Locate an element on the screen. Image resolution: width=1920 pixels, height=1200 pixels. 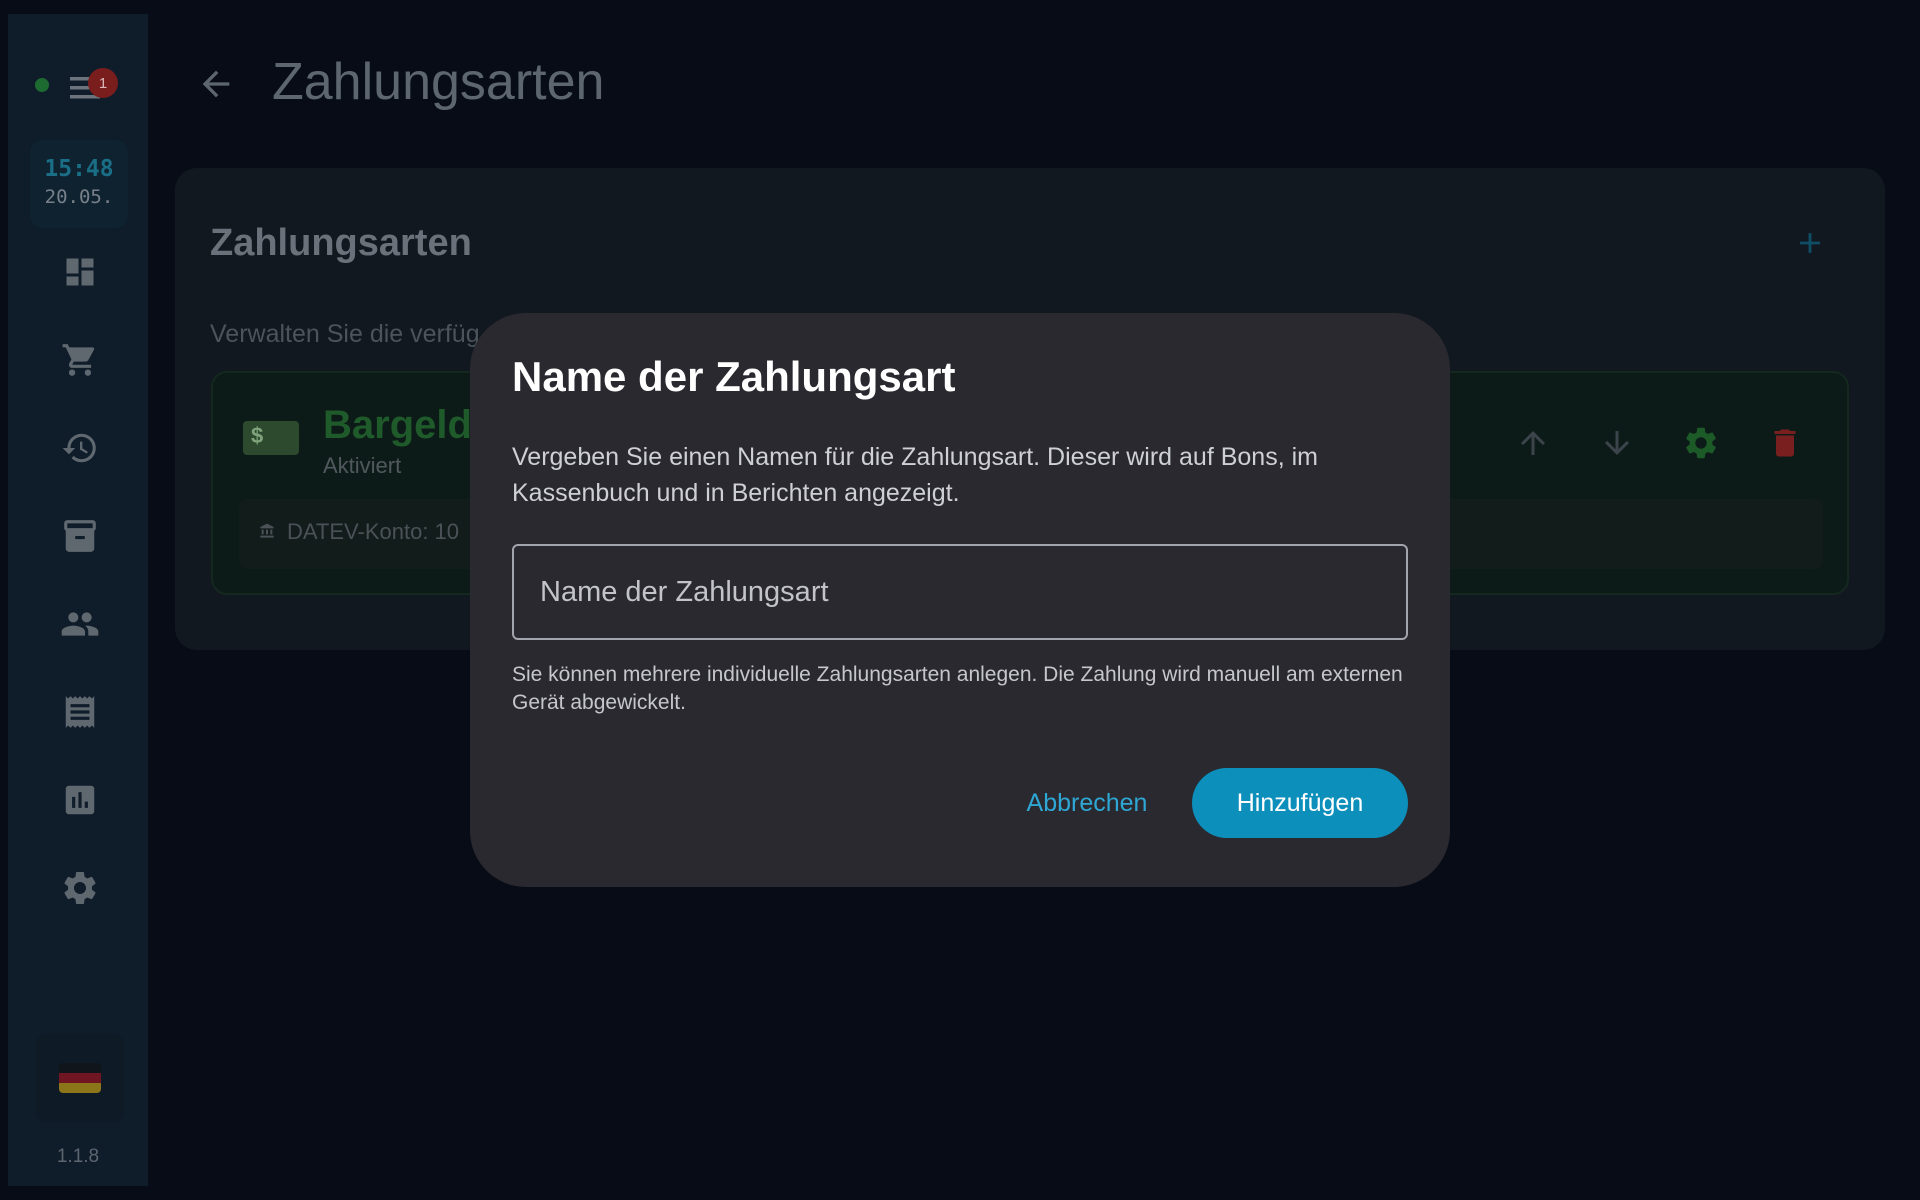
add-payment-method-button is located at coordinates (1810, 243).